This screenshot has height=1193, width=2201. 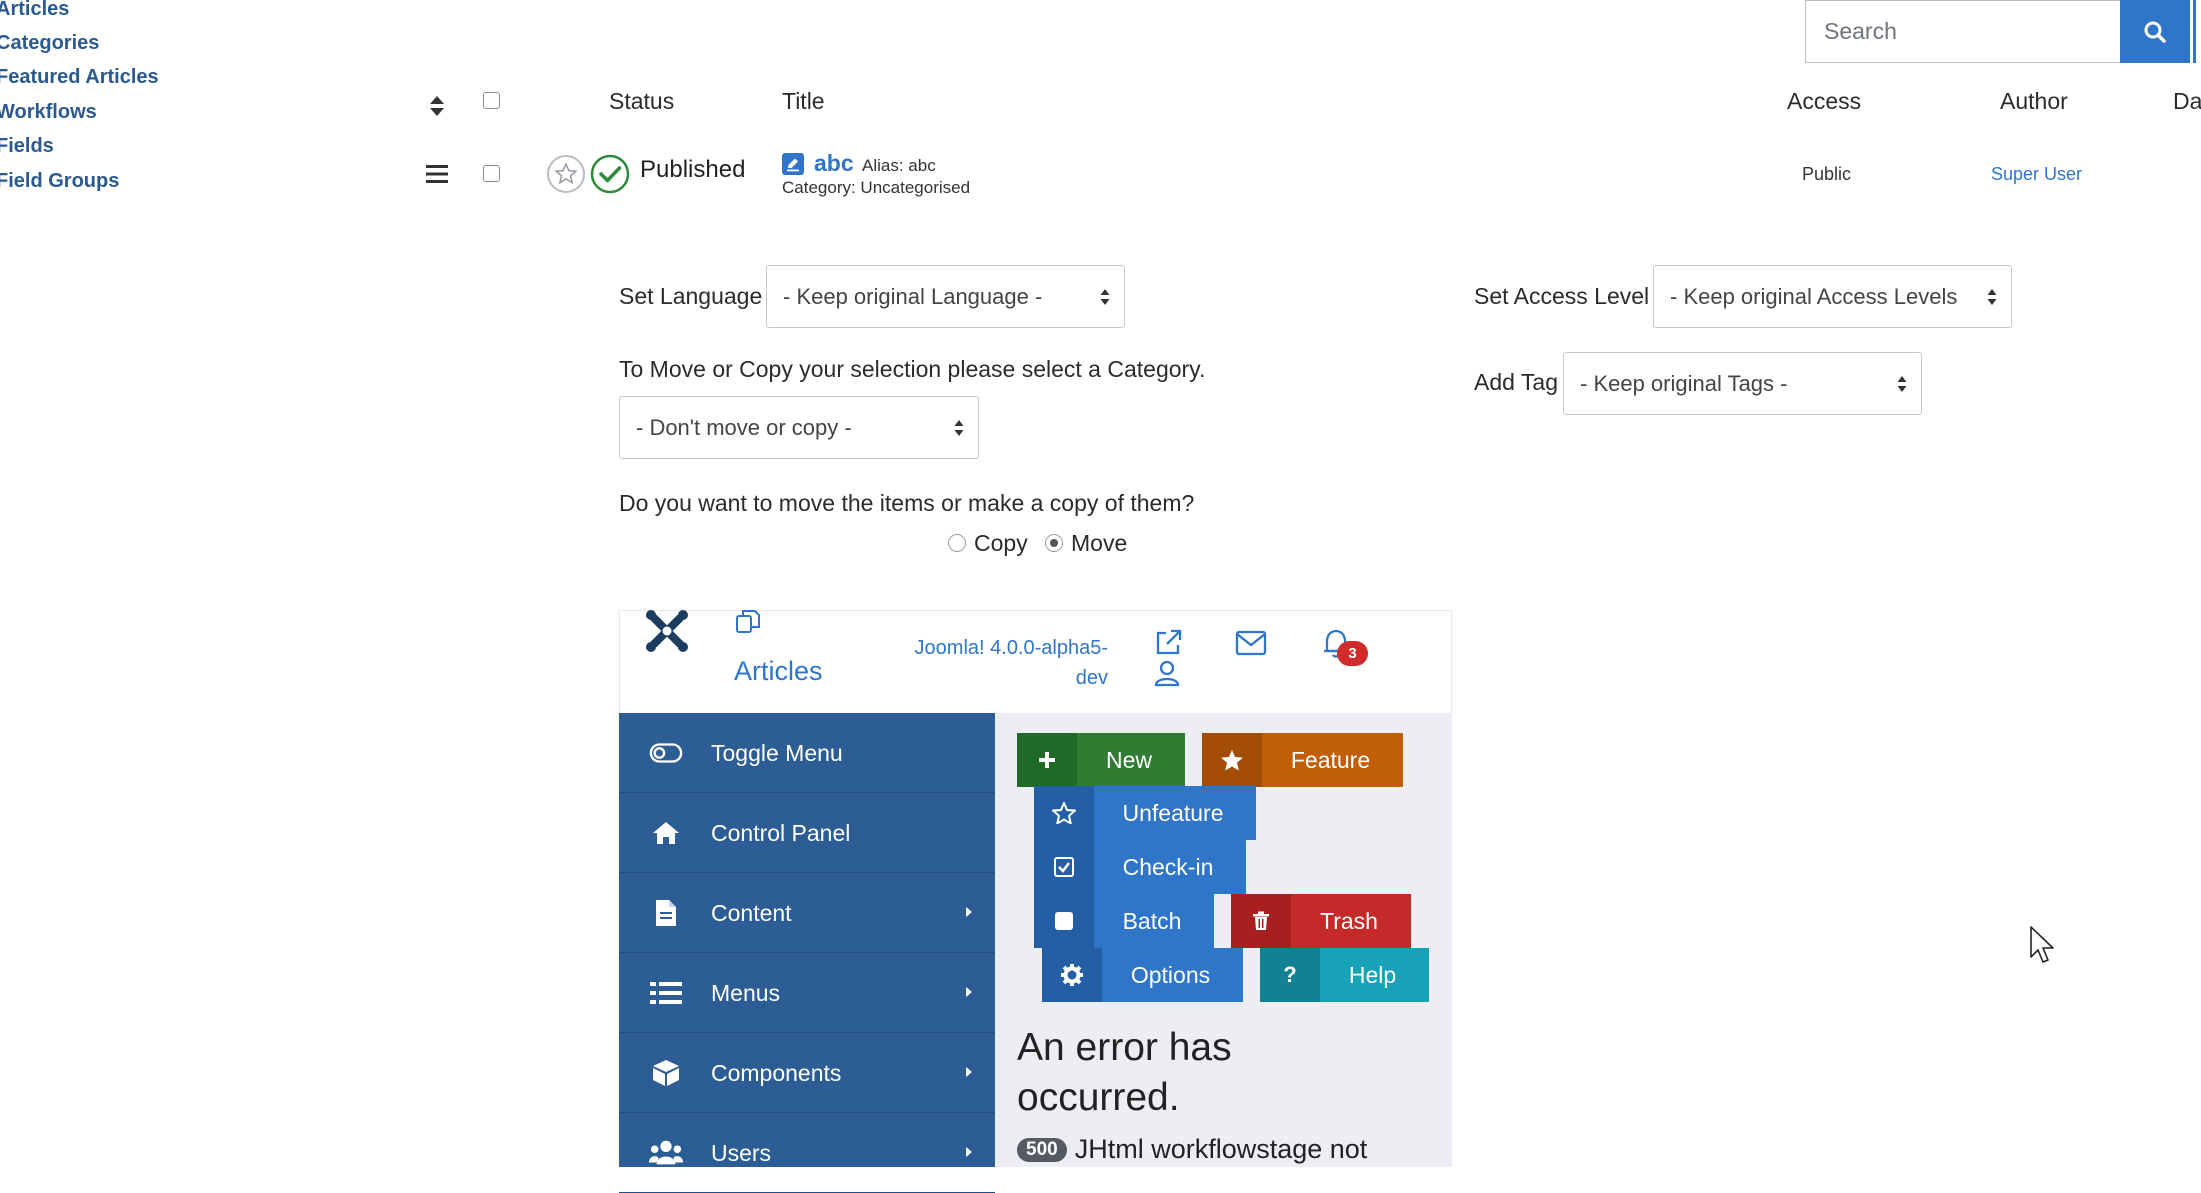 I want to click on trash-button: Trash, so click(x=1321, y=921).